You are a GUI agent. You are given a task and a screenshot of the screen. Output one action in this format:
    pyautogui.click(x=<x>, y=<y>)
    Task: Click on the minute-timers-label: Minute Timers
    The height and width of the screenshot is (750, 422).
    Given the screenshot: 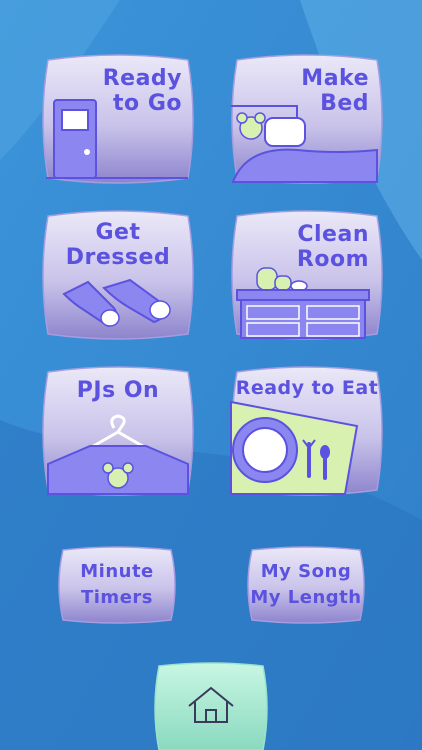 What is the action you would take?
    pyautogui.click(x=117, y=585)
    